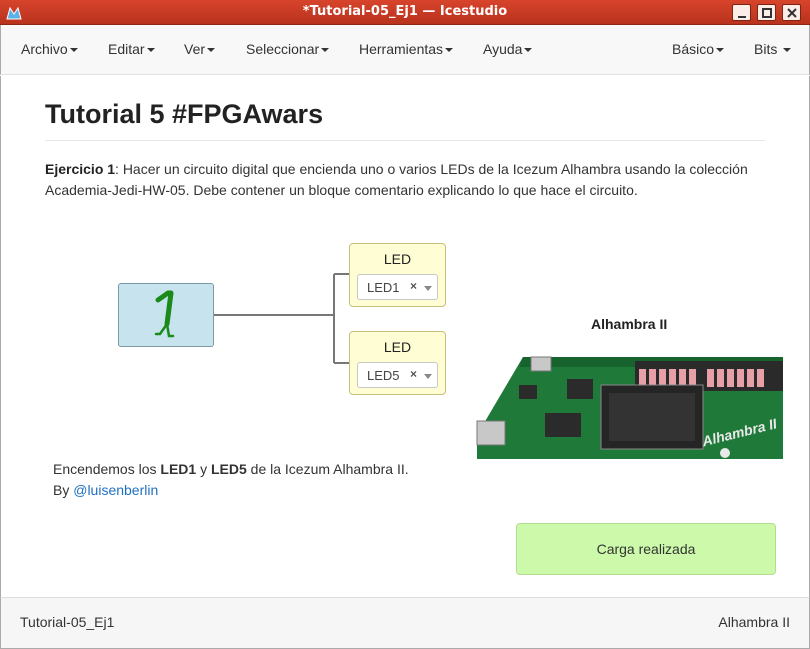  I want to click on led-block: LED LED5 ×, so click(397, 363).